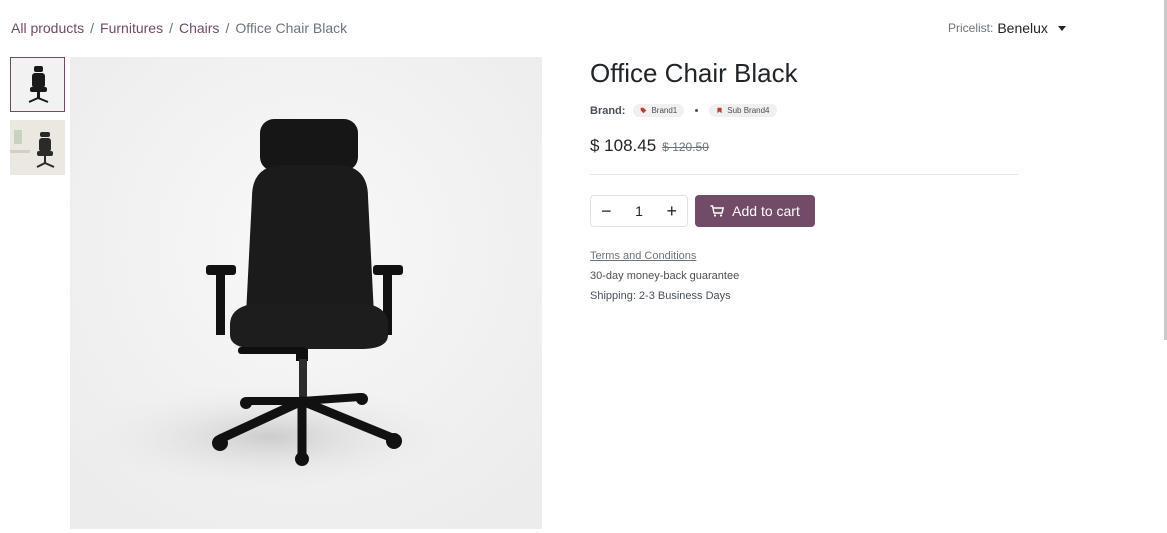 This screenshot has width=1167, height=533. What do you see at coordinates (748, 110) in the screenshot?
I see `sub-brand-tag-label: Sub Brand4` at bounding box center [748, 110].